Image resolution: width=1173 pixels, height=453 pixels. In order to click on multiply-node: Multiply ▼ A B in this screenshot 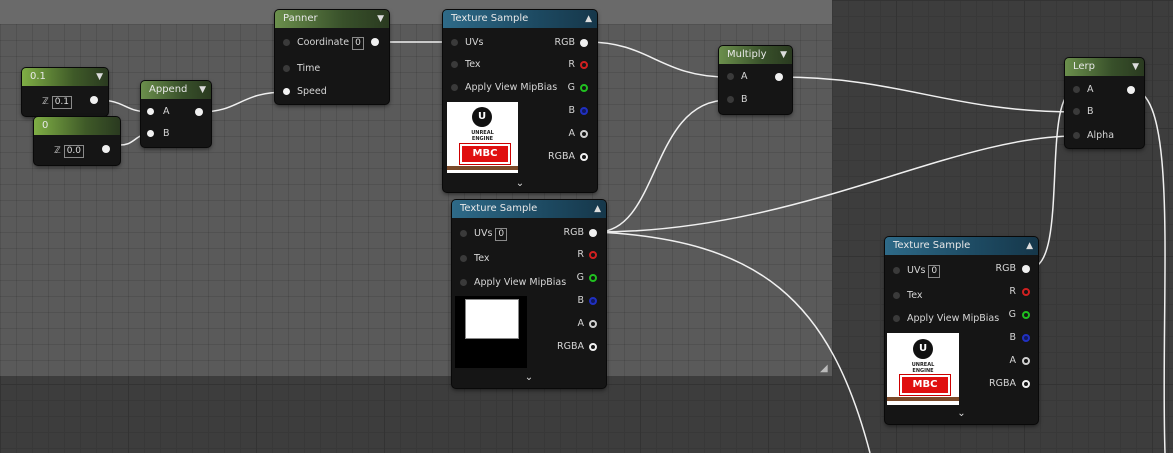, I will do `click(755, 80)`.